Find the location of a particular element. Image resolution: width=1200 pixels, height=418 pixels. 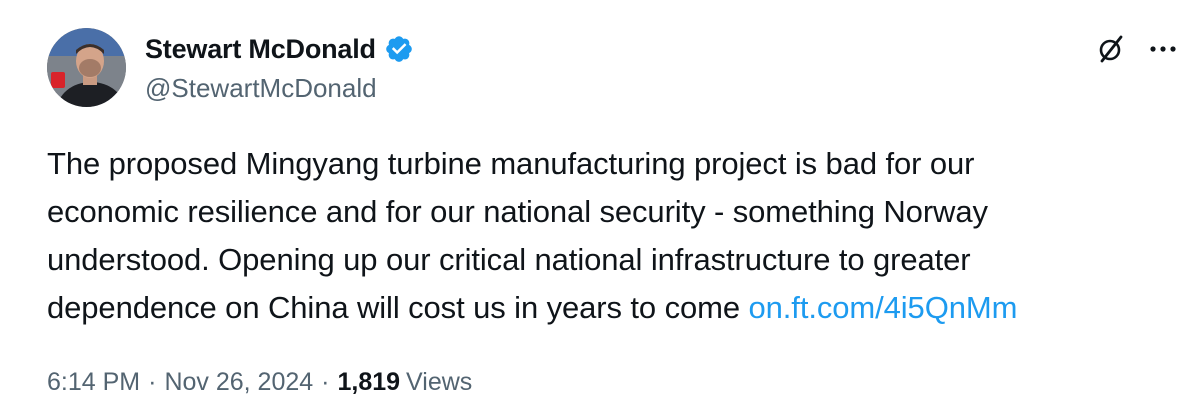

grok-slash-icon is located at coordinates (1111, 49).